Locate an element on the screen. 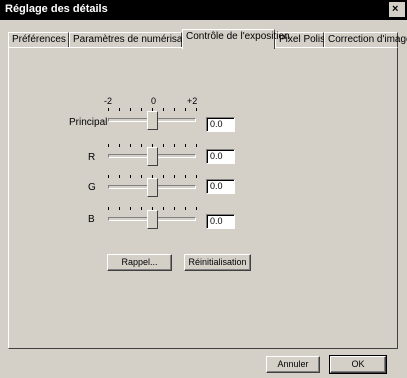 The image size is (407, 378). tab-scan-settings: Paramètres de numérisation is located at coordinates (134, 40).